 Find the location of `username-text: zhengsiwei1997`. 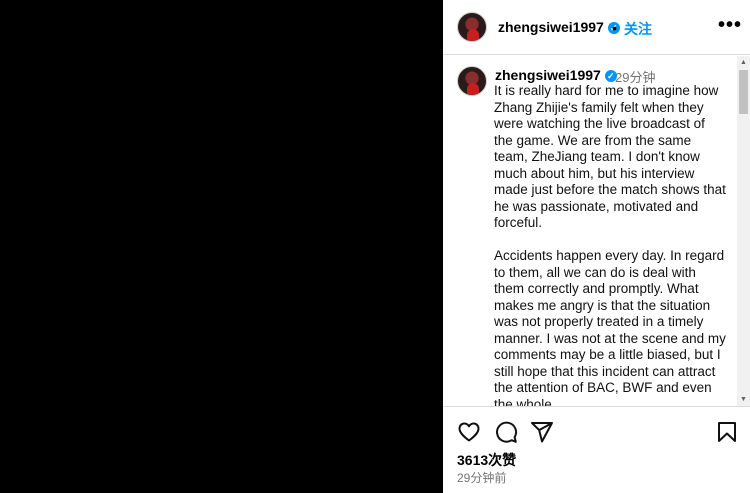

username-text: zhengsiwei1997 is located at coordinates (551, 27).